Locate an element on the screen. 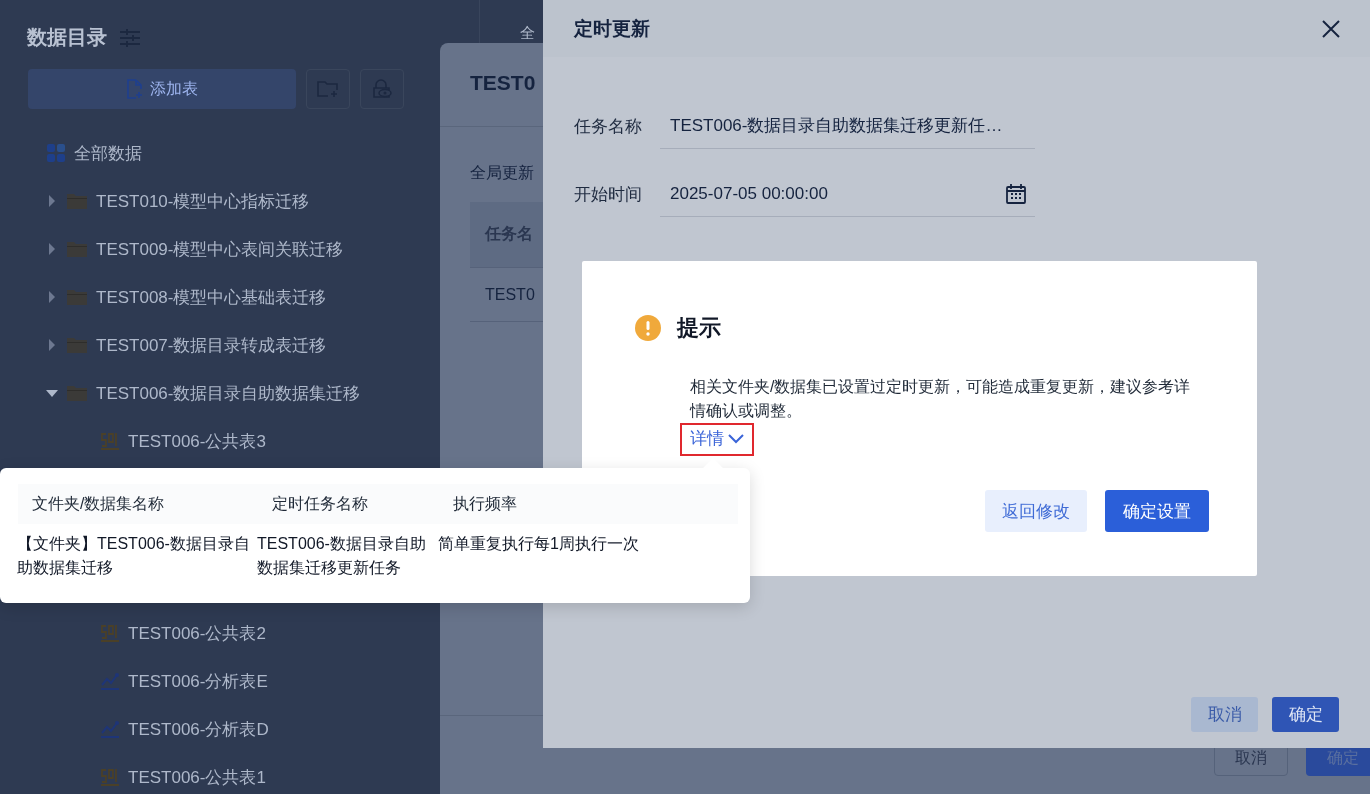  tree-item: TEST006-公共表1 is located at coordinates (197, 777).